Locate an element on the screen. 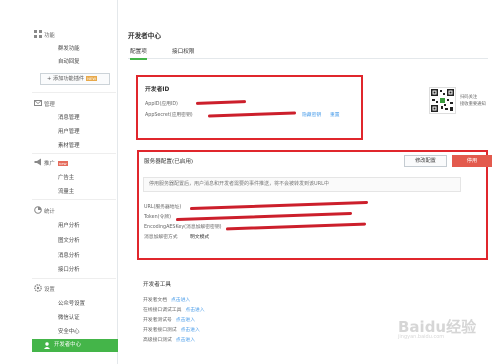 The height and width of the screenshot is (364, 500). sidebar-item-security: 安全中心 is located at coordinates (69, 331).